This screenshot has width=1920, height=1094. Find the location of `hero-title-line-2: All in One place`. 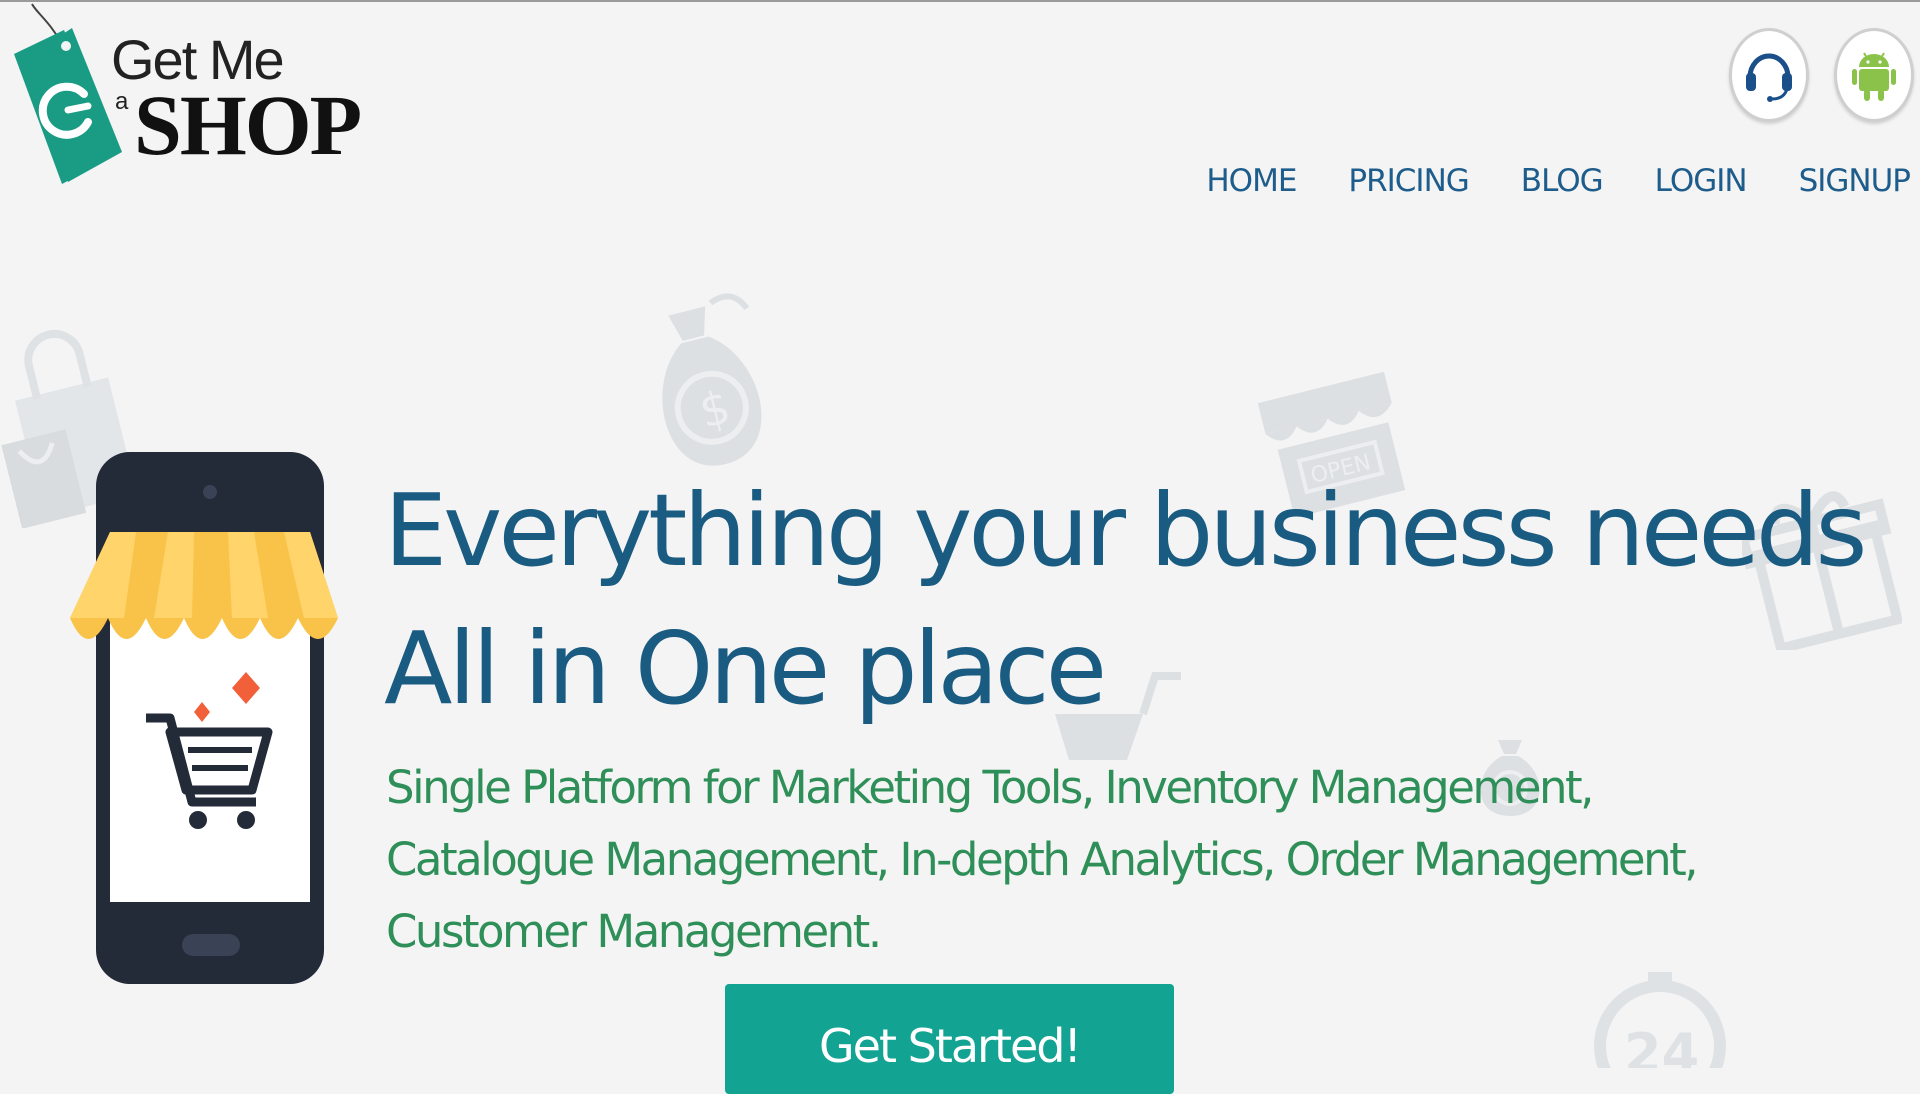

hero-title-line-2: All in One place is located at coordinates (745, 668).